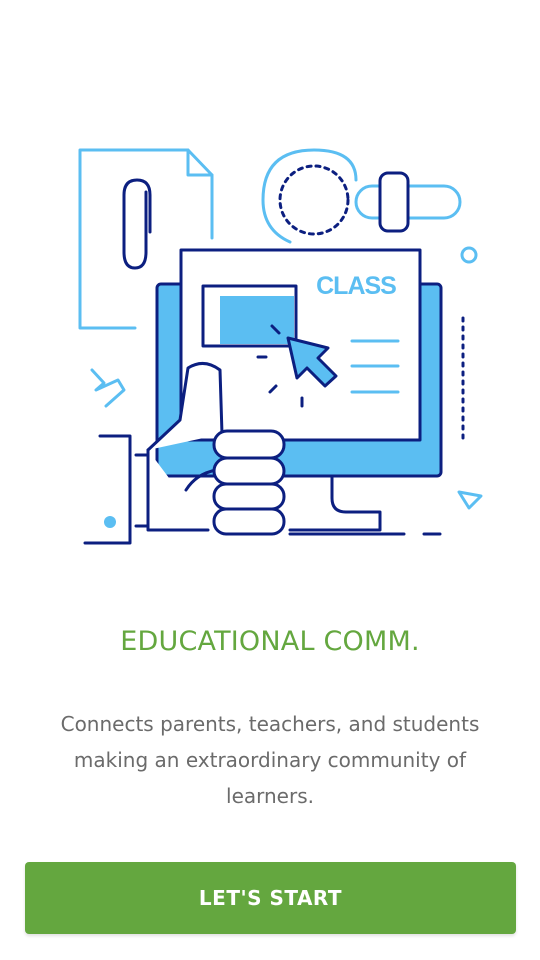 This screenshot has height=960, width=540. Describe the element at coordinates (116, 489) in the screenshot. I see `sleeve-icon` at that location.